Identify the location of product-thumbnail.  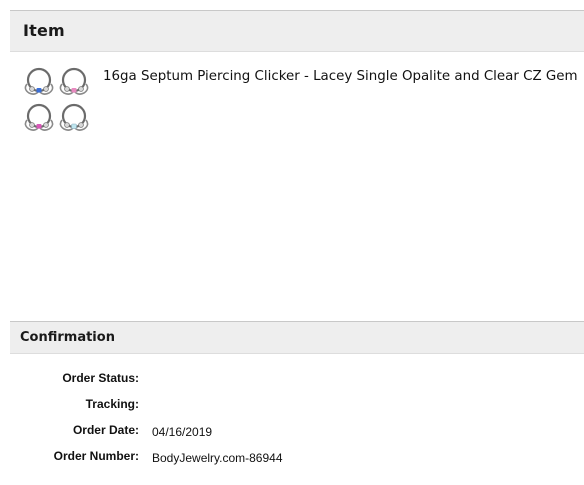
(58, 100).